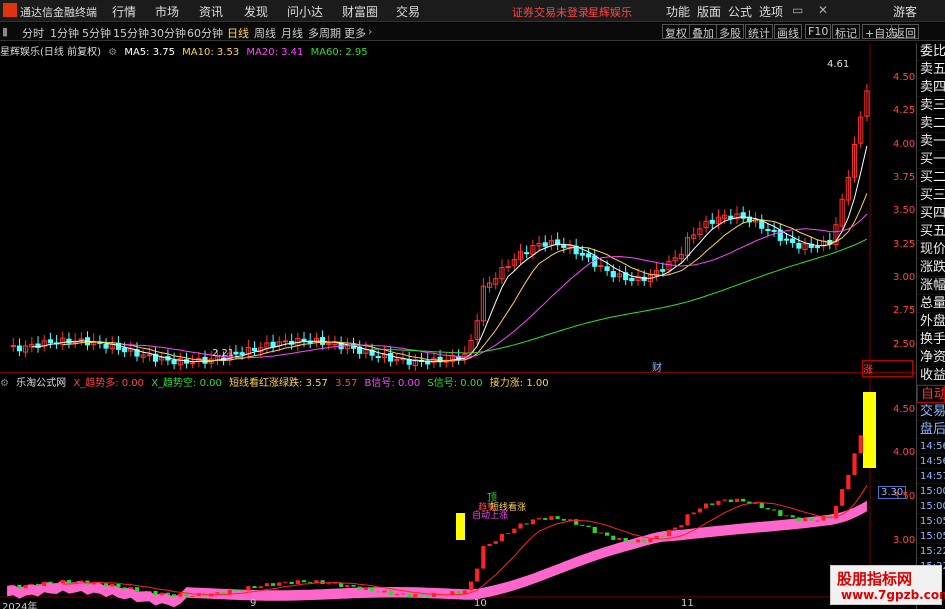  What do you see at coordinates (887, 368) in the screenshot?
I see `limit-up-mark: 涨` at bounding box center [887, 368].